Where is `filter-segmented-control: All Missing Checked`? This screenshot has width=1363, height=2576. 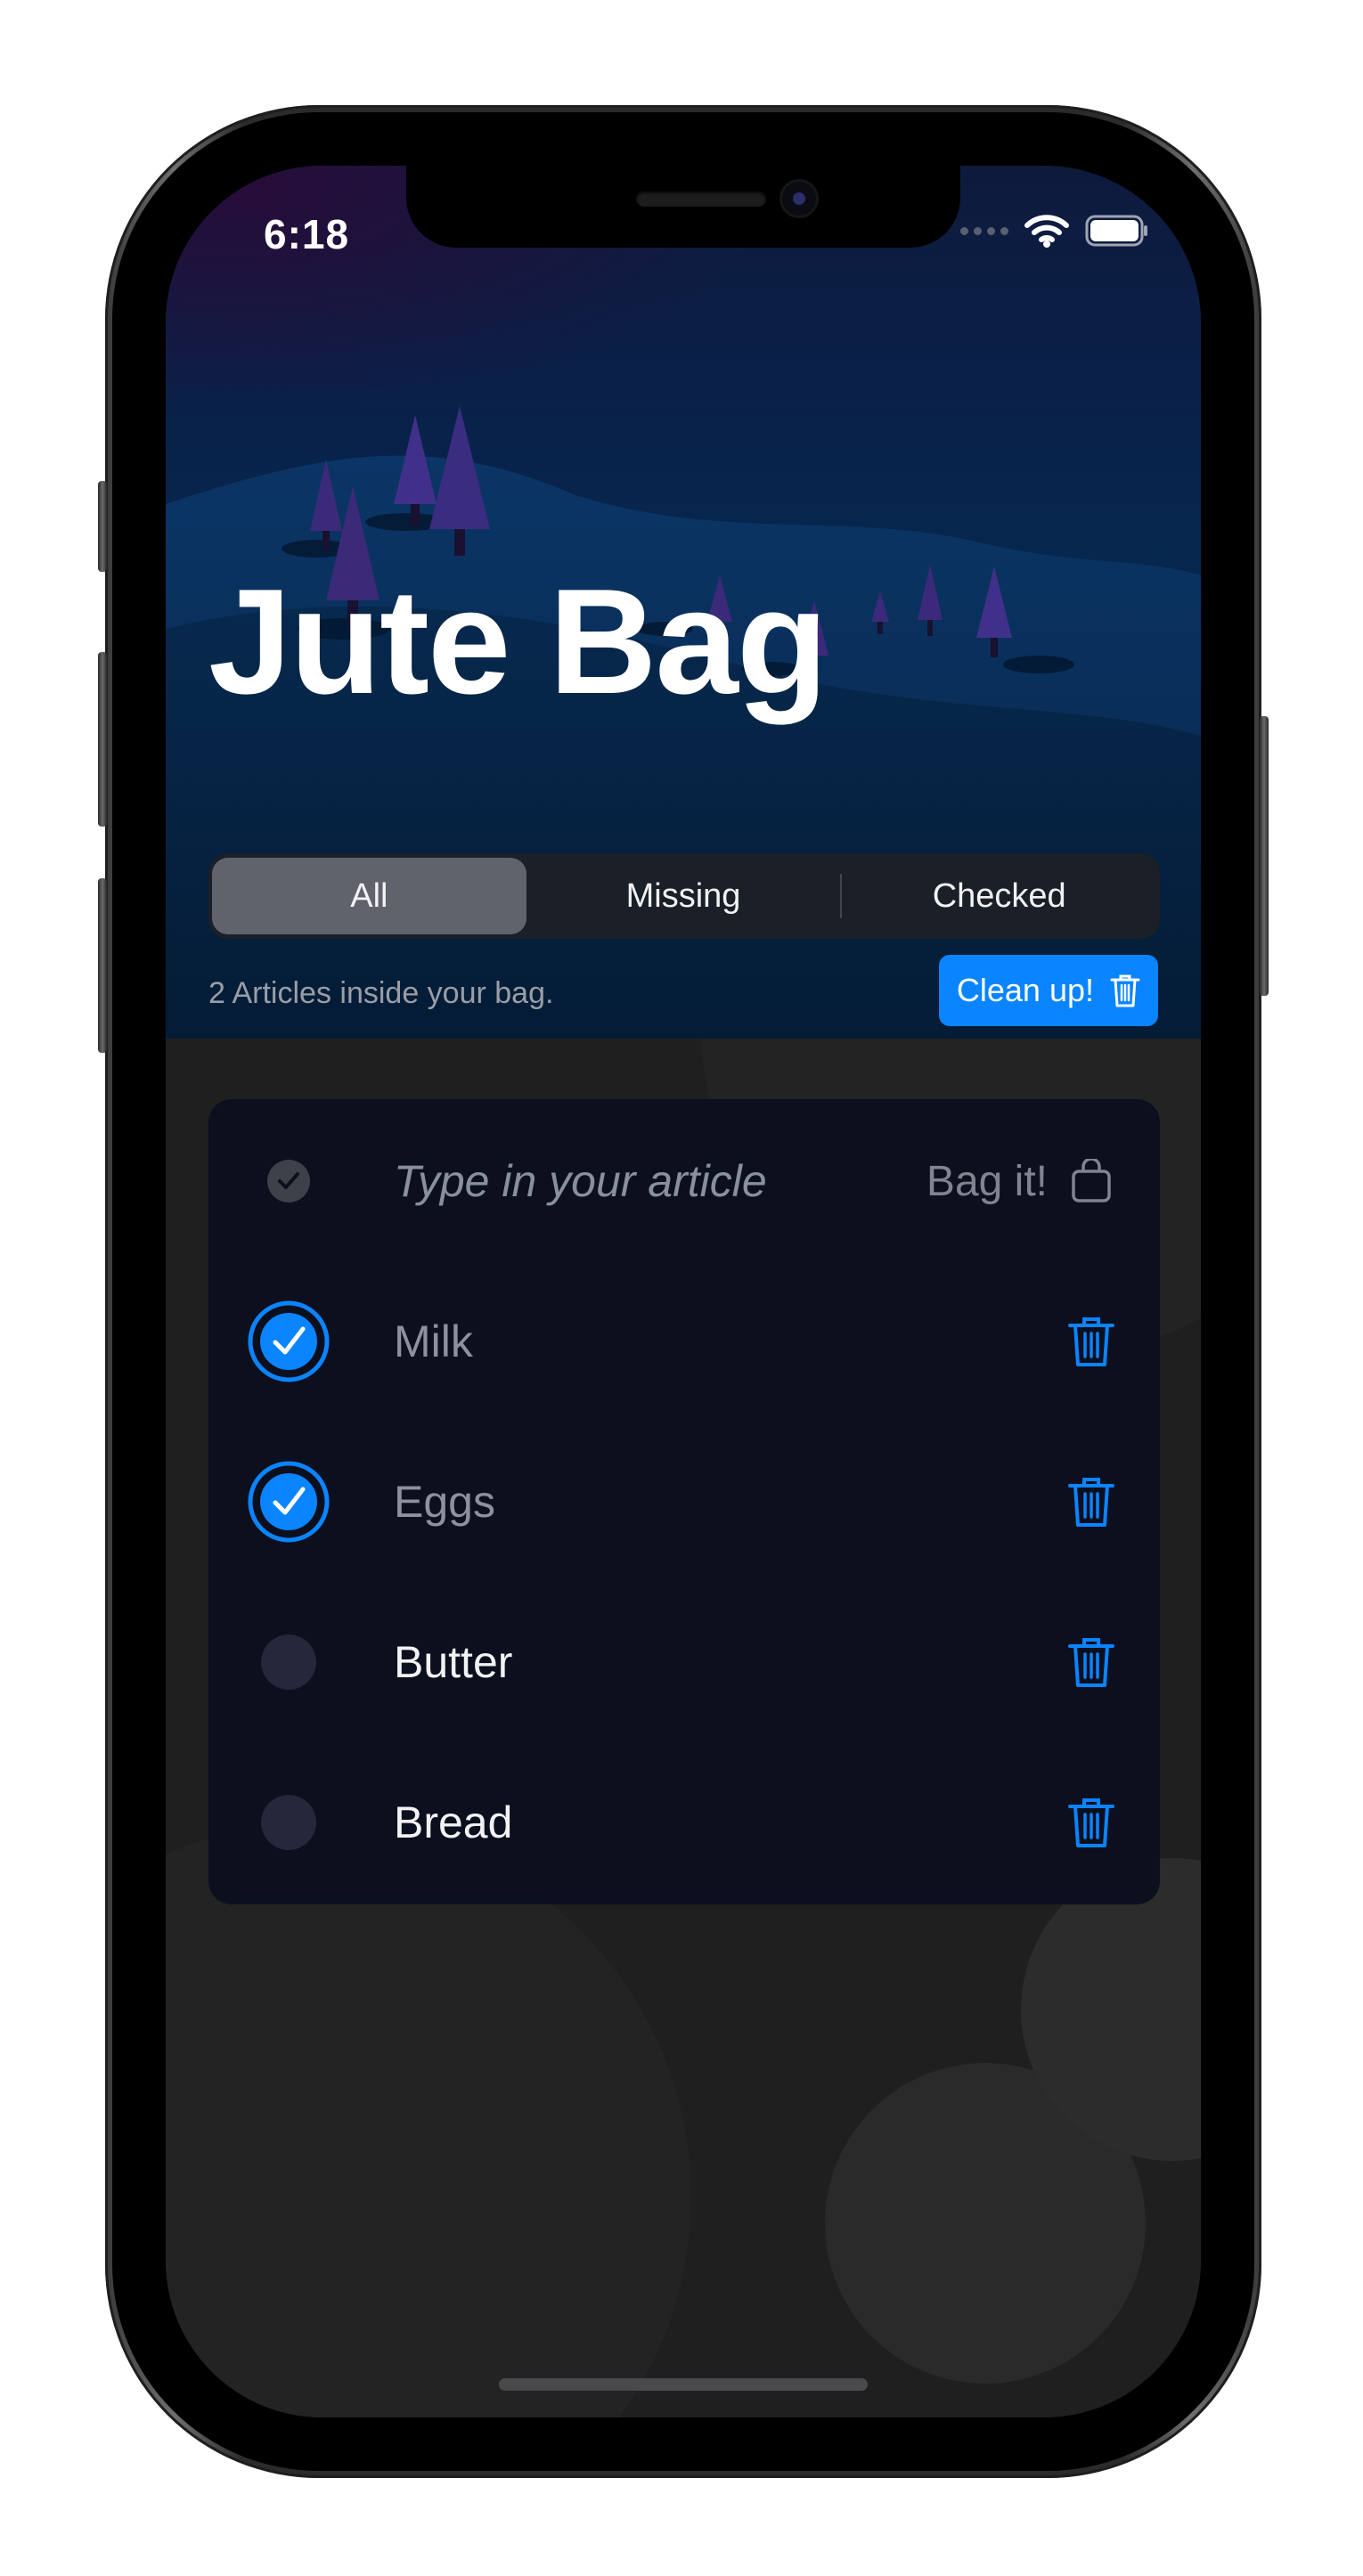
filter-segmented-control: All Missing Checked is located at coordinates (684, 896).